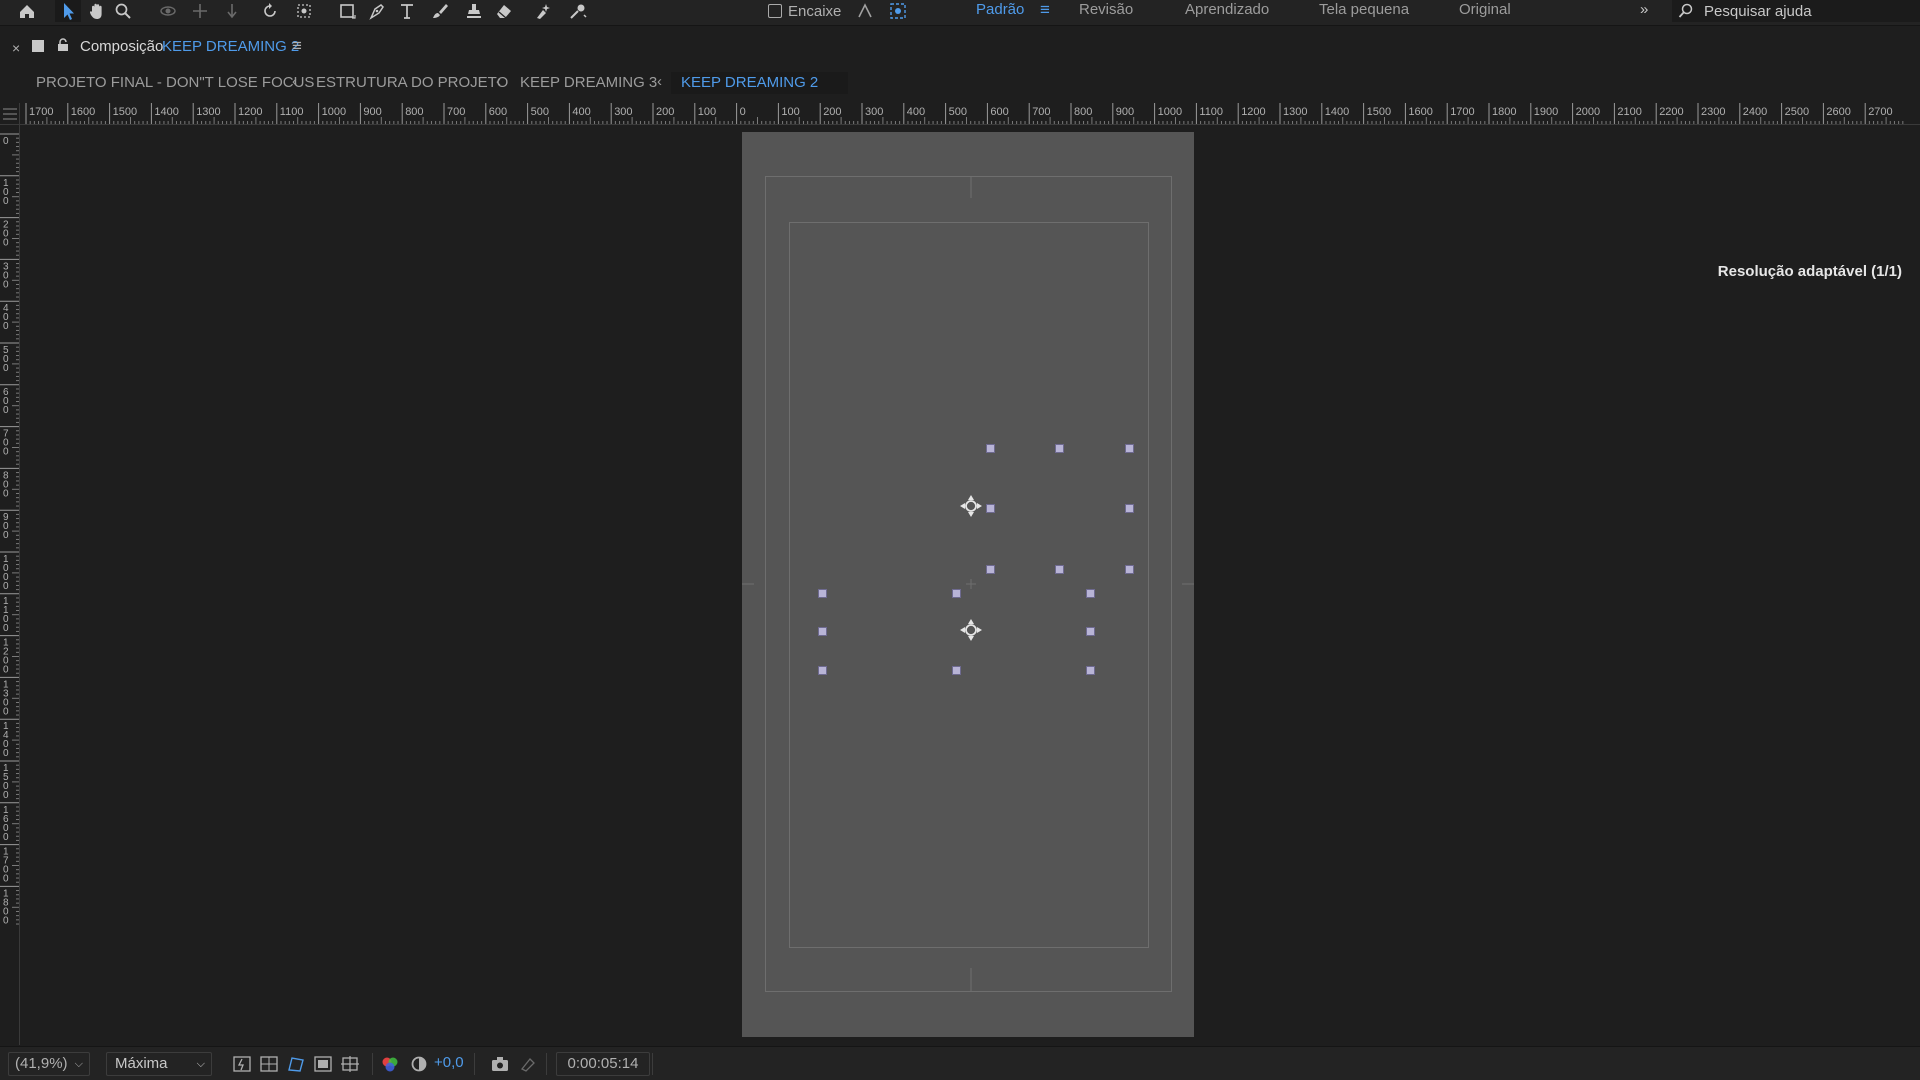 The image size is (1920, 1080). I want to click on region-of-interest-icon, so click(323, 1064).